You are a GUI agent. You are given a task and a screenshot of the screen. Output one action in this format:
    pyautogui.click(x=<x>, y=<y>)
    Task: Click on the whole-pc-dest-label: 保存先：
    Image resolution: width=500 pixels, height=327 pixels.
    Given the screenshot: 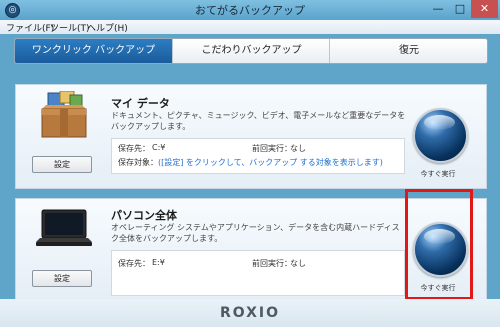 What is the action you would take?
    pyautogui.click(x=134, y=263)
    